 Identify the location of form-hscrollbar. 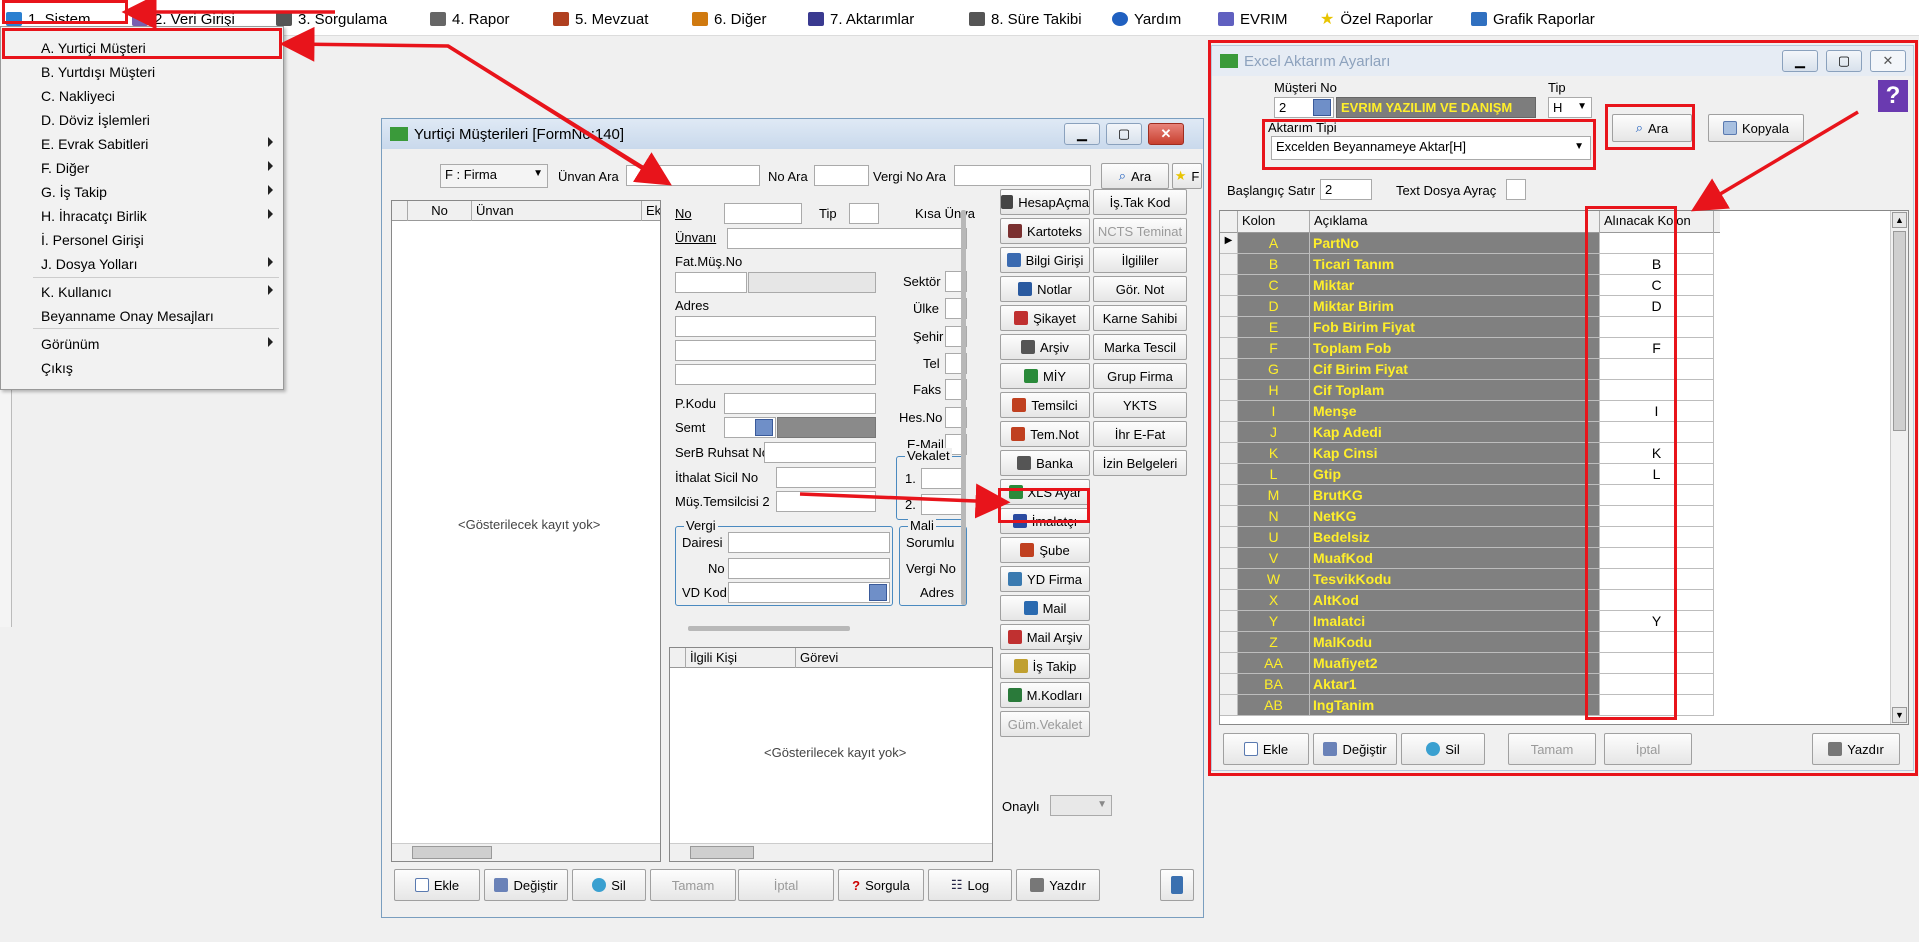
(769, 628).